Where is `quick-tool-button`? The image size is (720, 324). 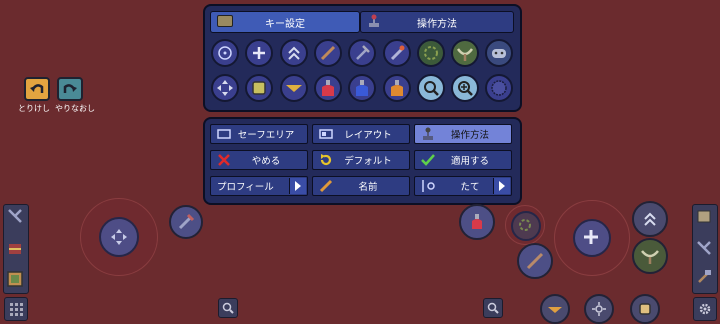 quick-tool-button is located at coordinates (186, 222).